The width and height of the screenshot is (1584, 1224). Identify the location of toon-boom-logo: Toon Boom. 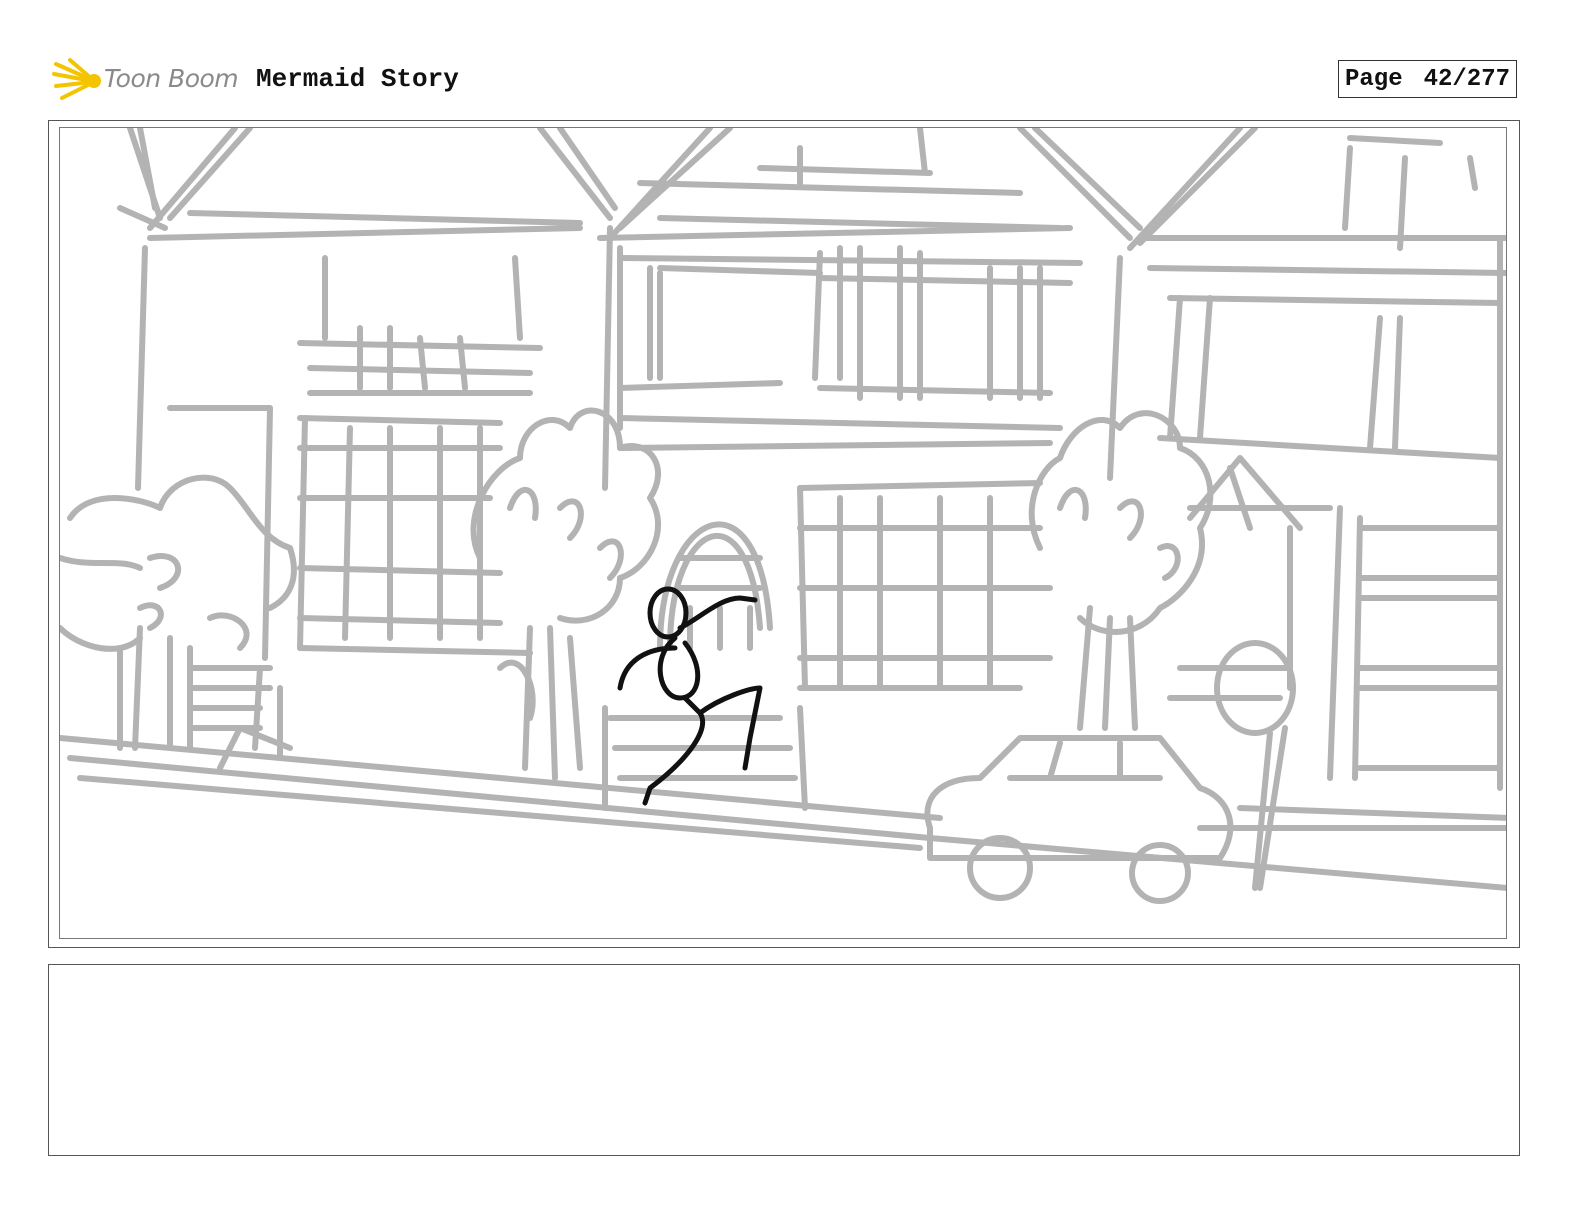
(152, 81).